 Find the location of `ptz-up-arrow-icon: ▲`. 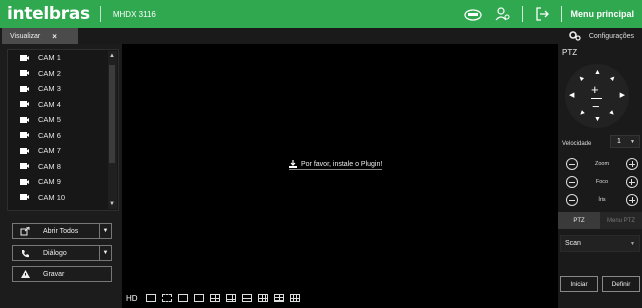

ptz-up-arrow-icon: ▲ is located at coordinates (597, 72).